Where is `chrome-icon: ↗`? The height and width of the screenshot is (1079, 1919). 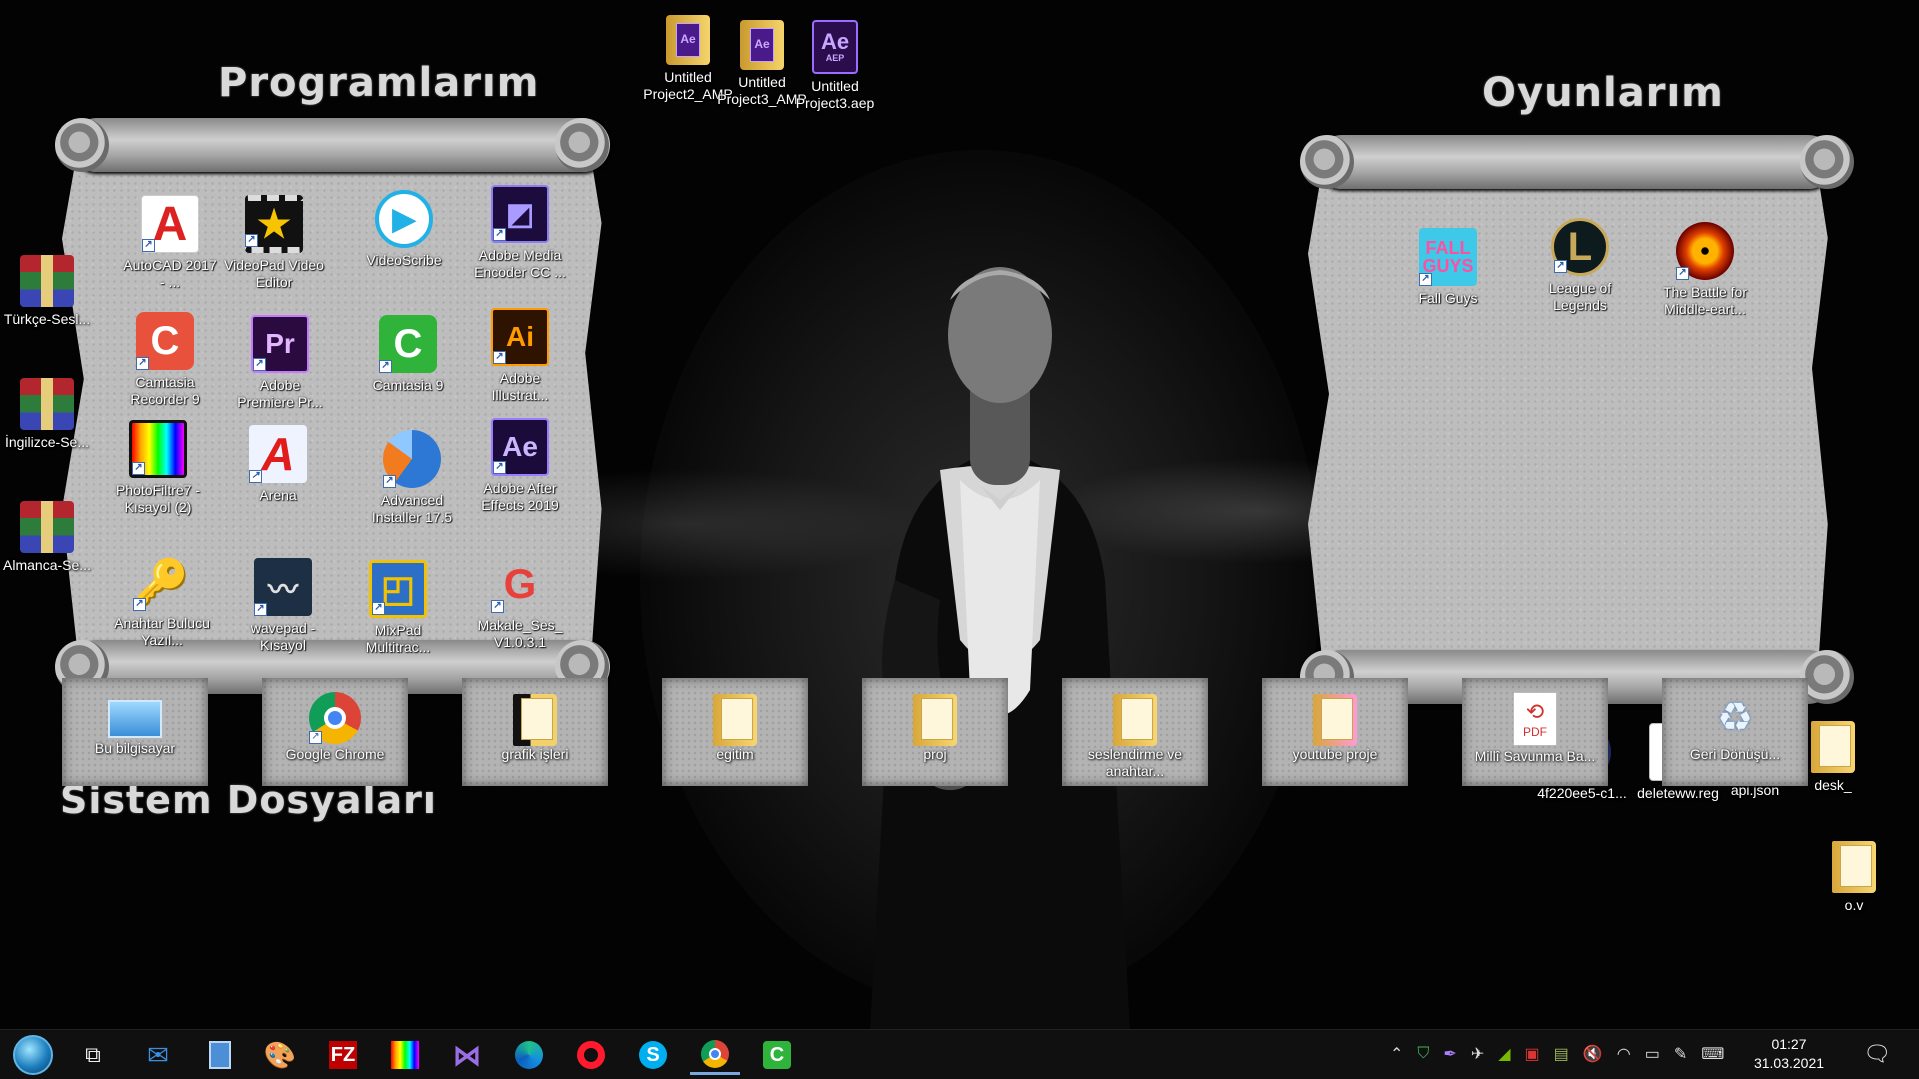 chrome-icon: ↗ is located at coordinates (335, 718).